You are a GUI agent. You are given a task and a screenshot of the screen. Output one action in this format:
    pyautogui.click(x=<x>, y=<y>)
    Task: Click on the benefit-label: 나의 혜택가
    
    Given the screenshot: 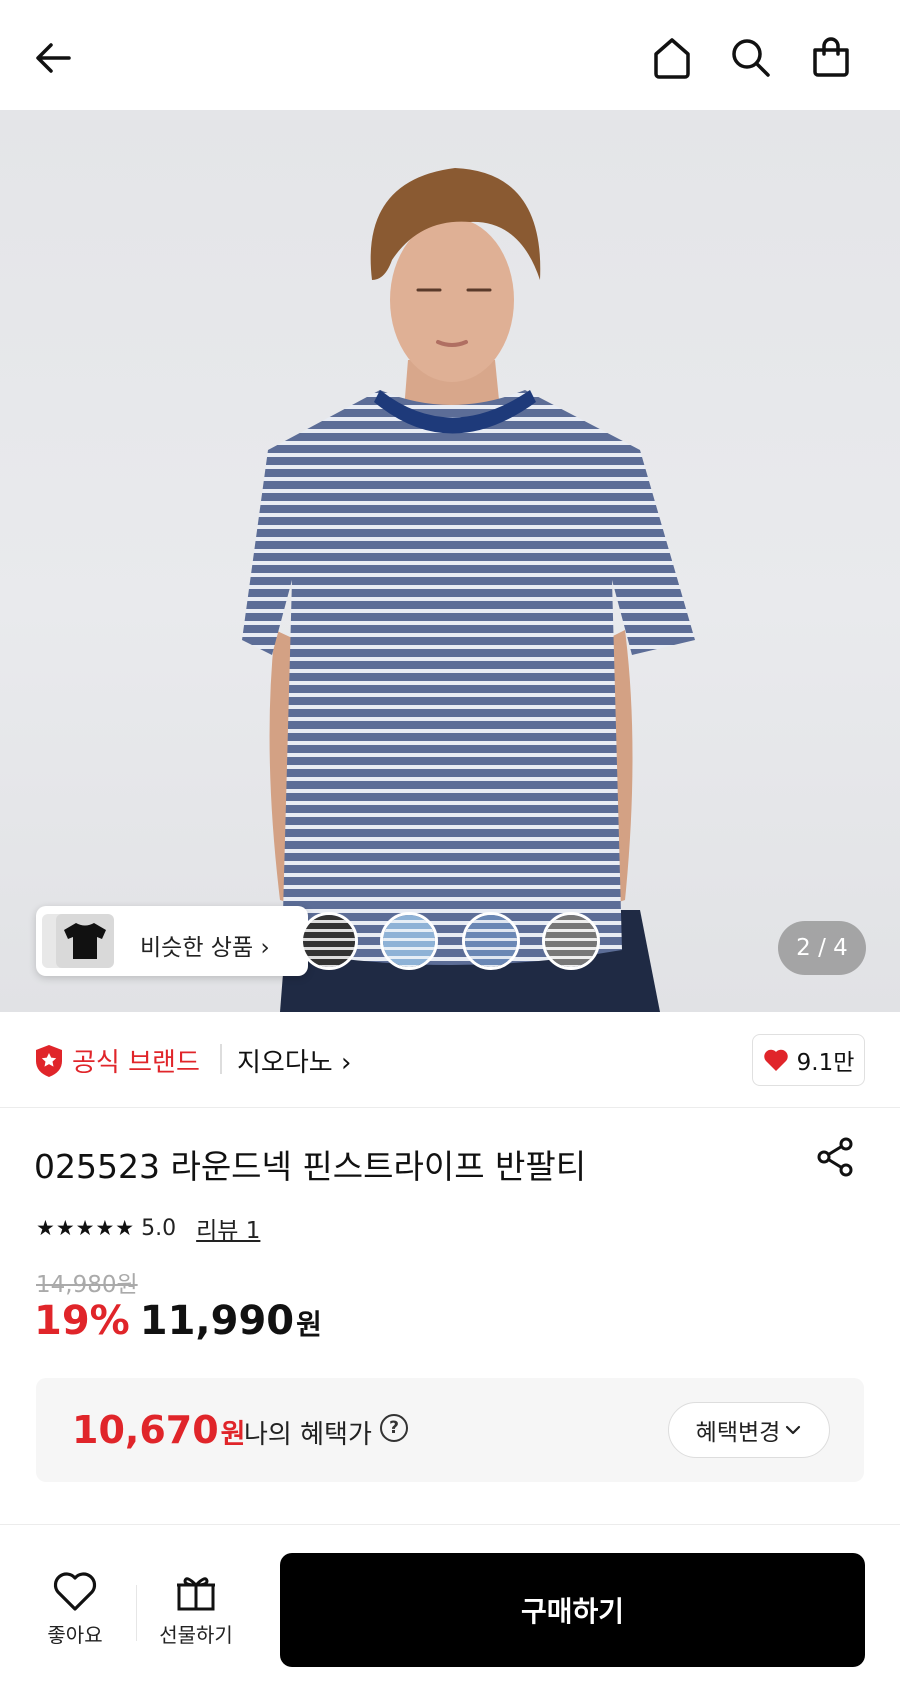 What is the action you would take?
    pyautogui.click(x=308, y=1435)
    